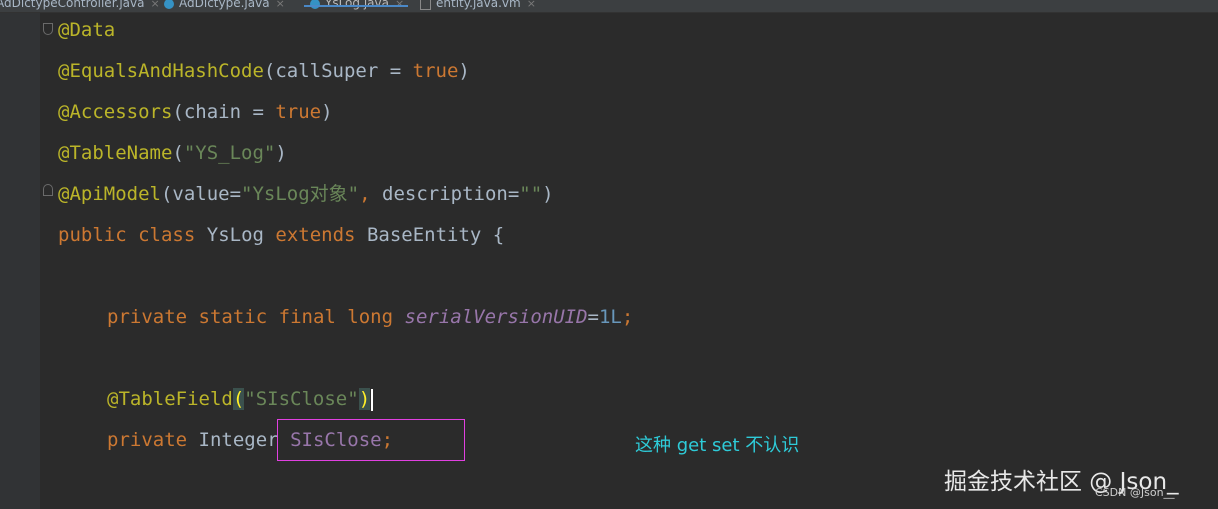  Describe the element at coordinates (717, 445) in the screenshot. I see `annotation-note: 这种 get set 不认识` at that location.